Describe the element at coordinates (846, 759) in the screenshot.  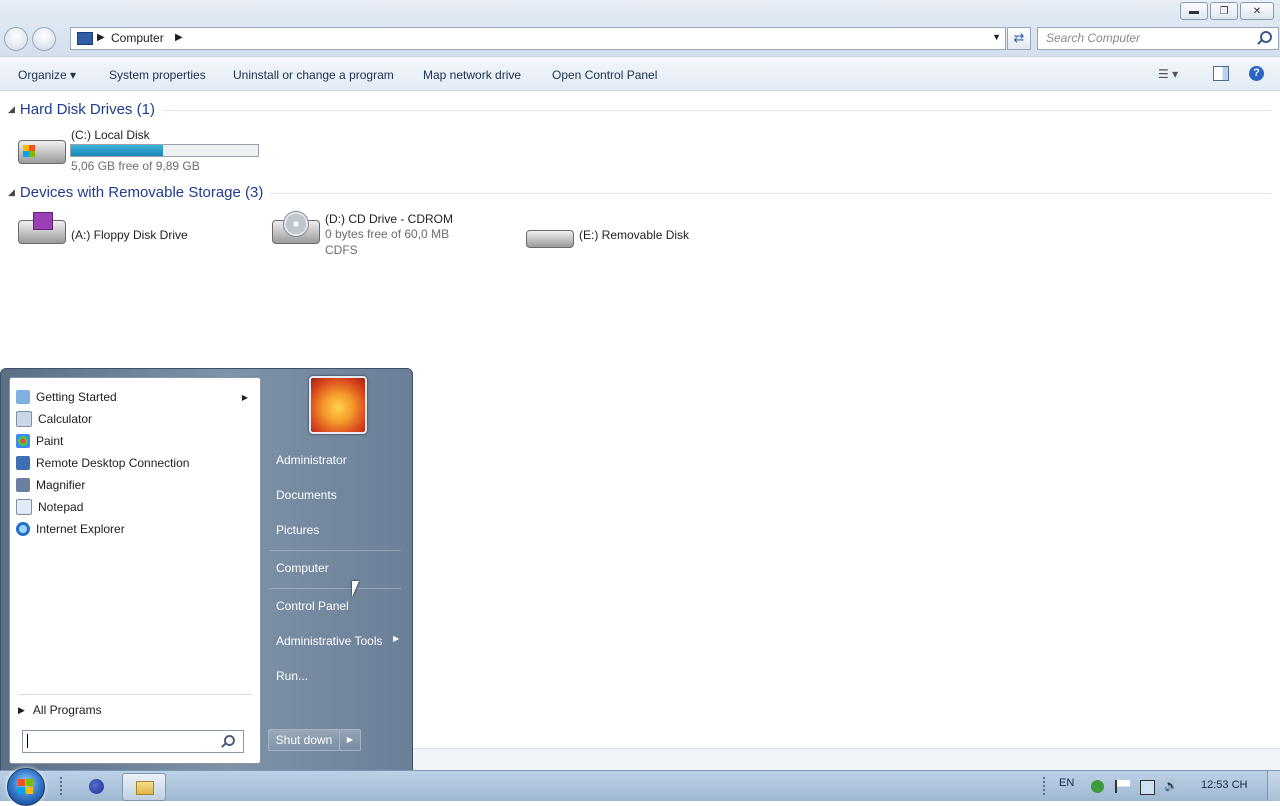
I see `details-pane` at that location.